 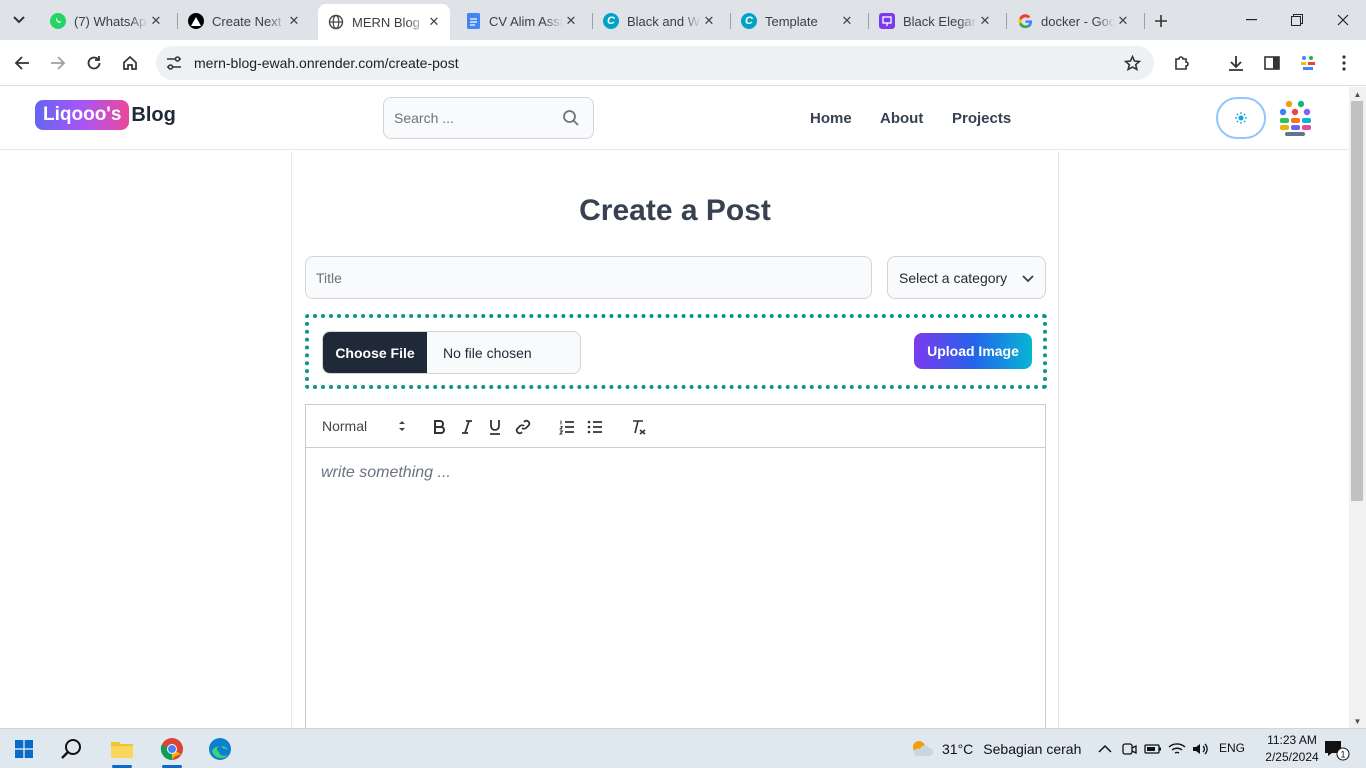 I want to click on minimize-icon, so click(x=1251, y=20).